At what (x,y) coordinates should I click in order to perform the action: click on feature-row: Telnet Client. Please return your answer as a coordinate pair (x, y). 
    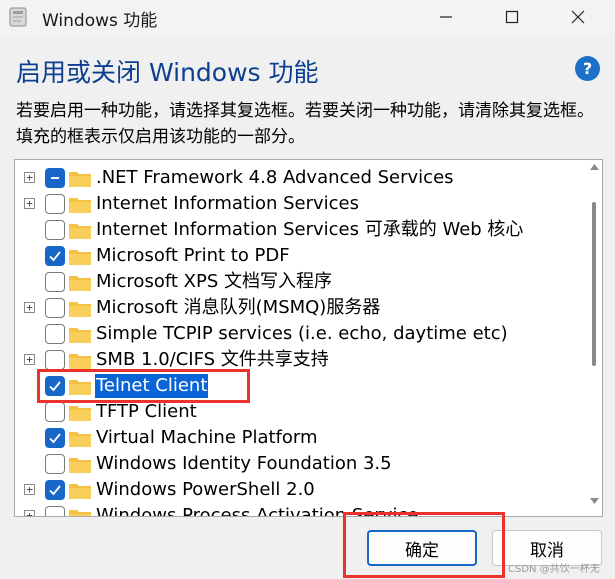
    Looking at the image, I should click on (300, 386).